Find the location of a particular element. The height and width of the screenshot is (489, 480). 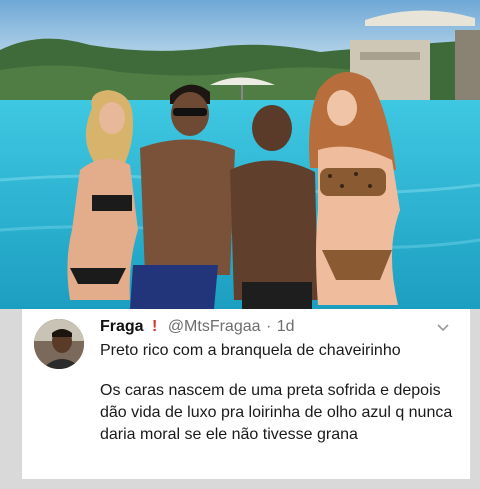

display-name: Fraga is located at coordinates (122, 326).